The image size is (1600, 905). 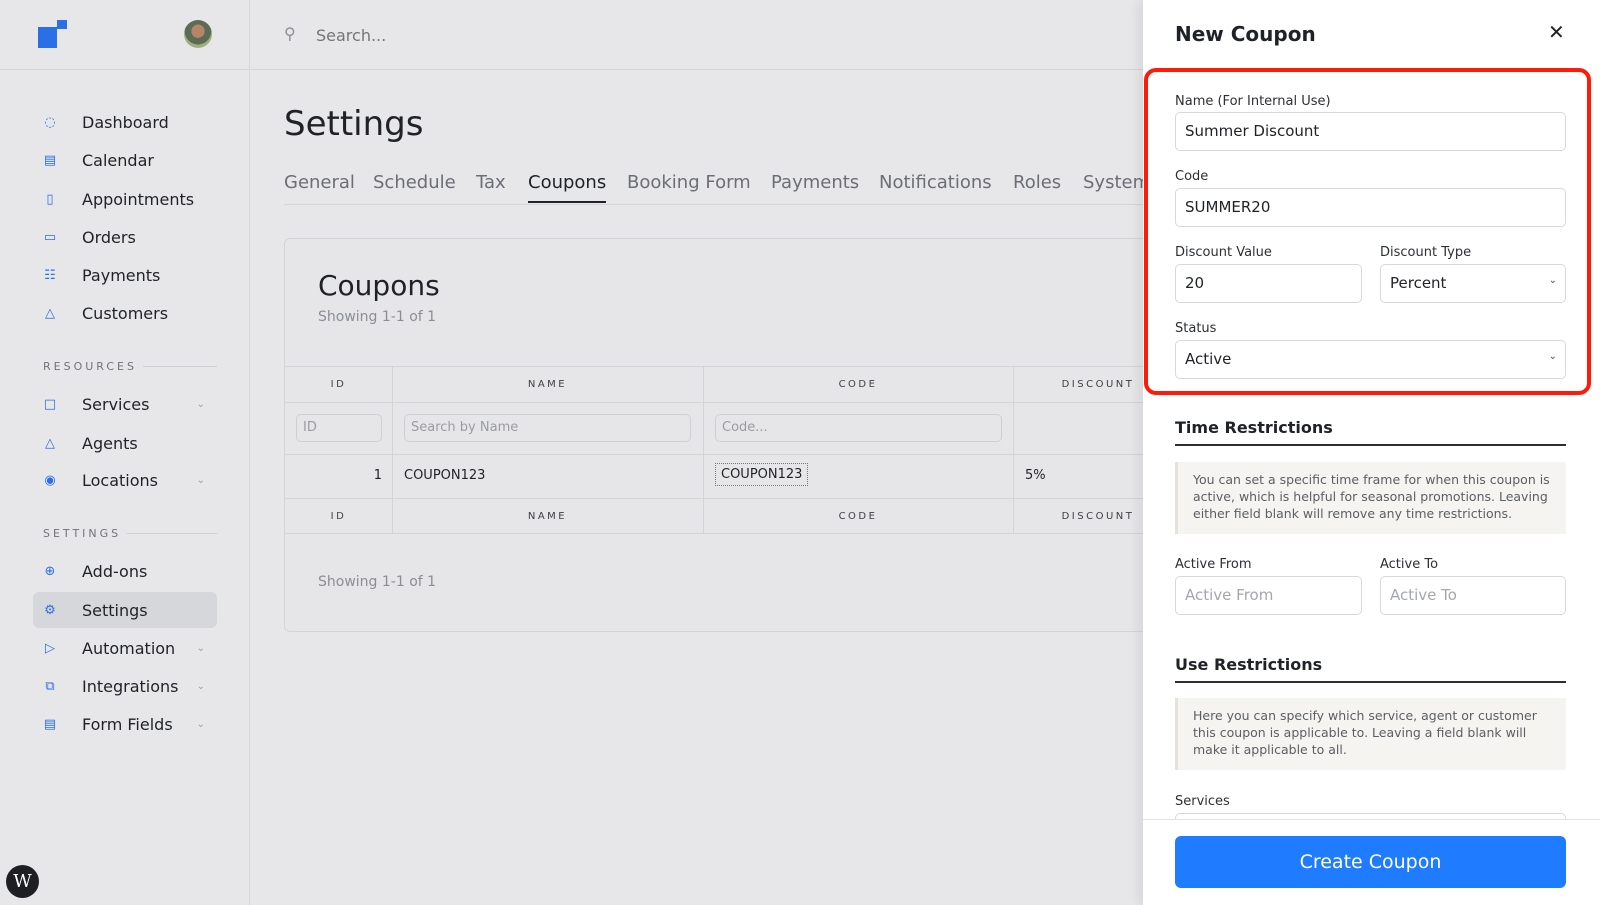 I want to click on services-label: Services, so click(x=1202, y=801).